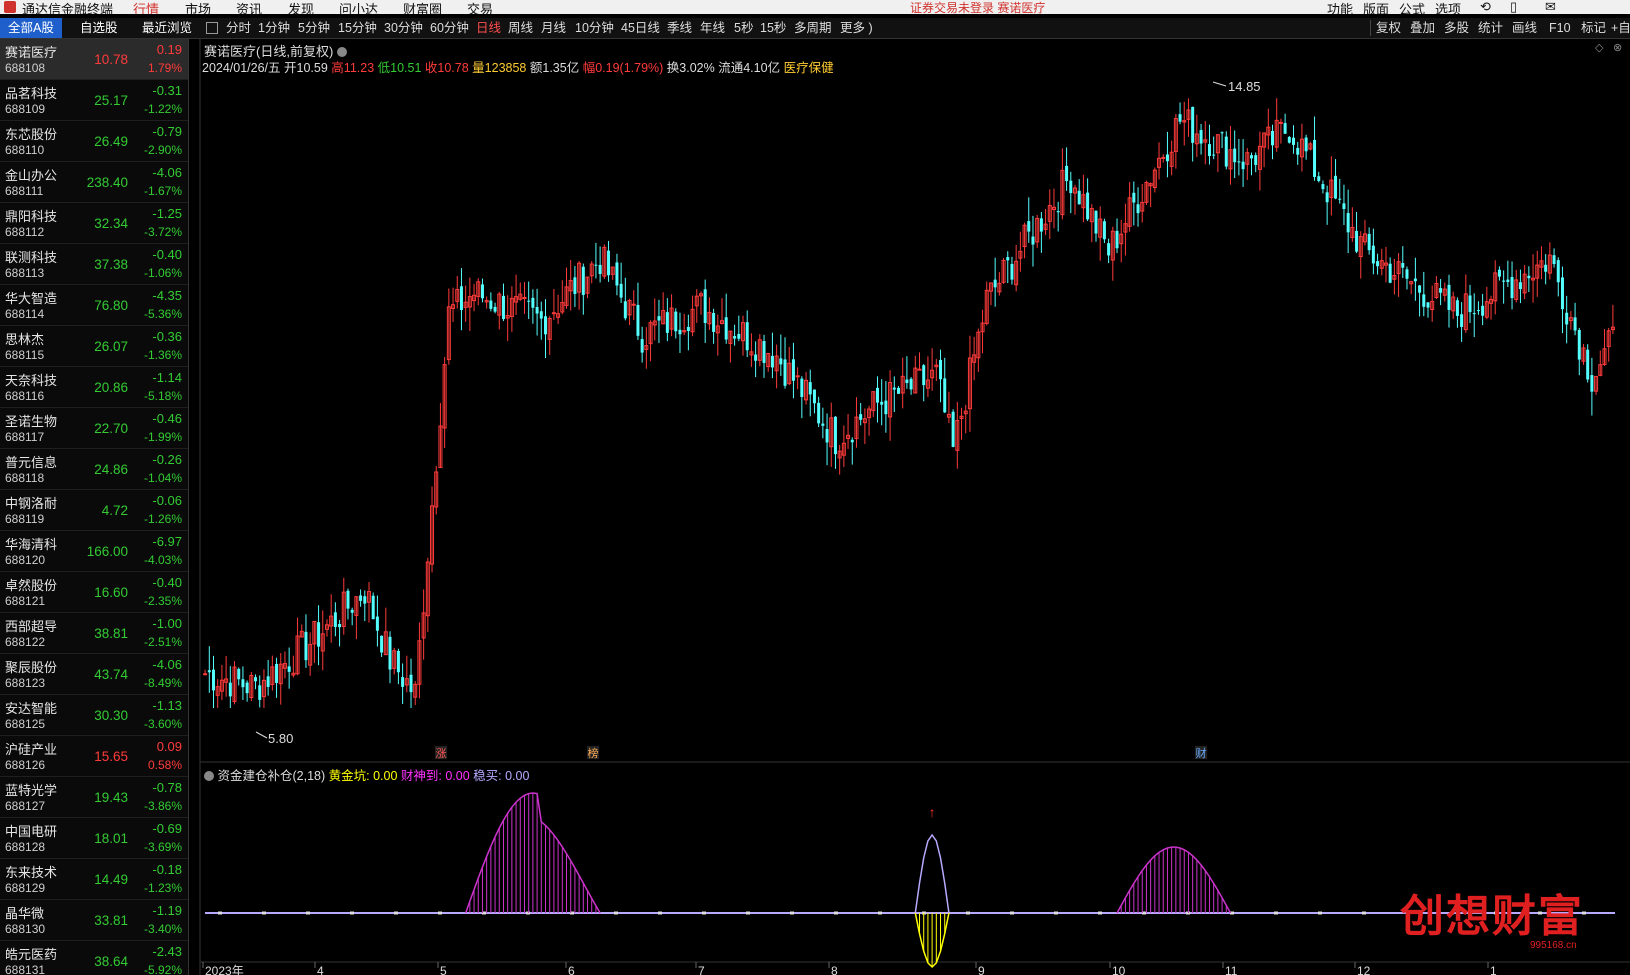 The image size is (1630, 975). I want to click on indicator-name: 资金建仓补仓(2,18), so click(271, 776).